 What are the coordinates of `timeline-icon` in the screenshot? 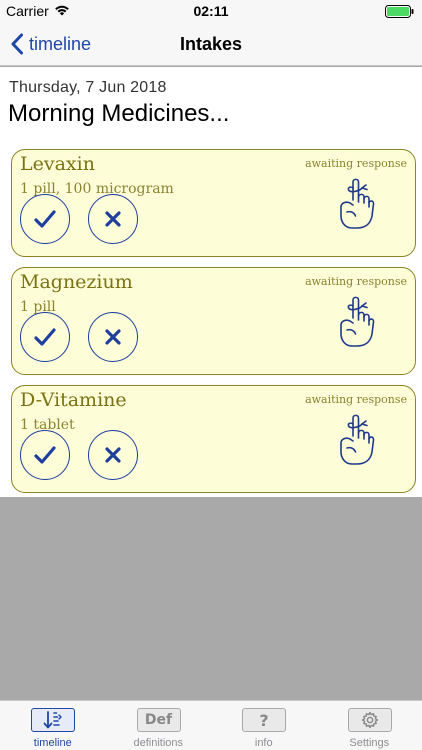 It's located at (53, 720).